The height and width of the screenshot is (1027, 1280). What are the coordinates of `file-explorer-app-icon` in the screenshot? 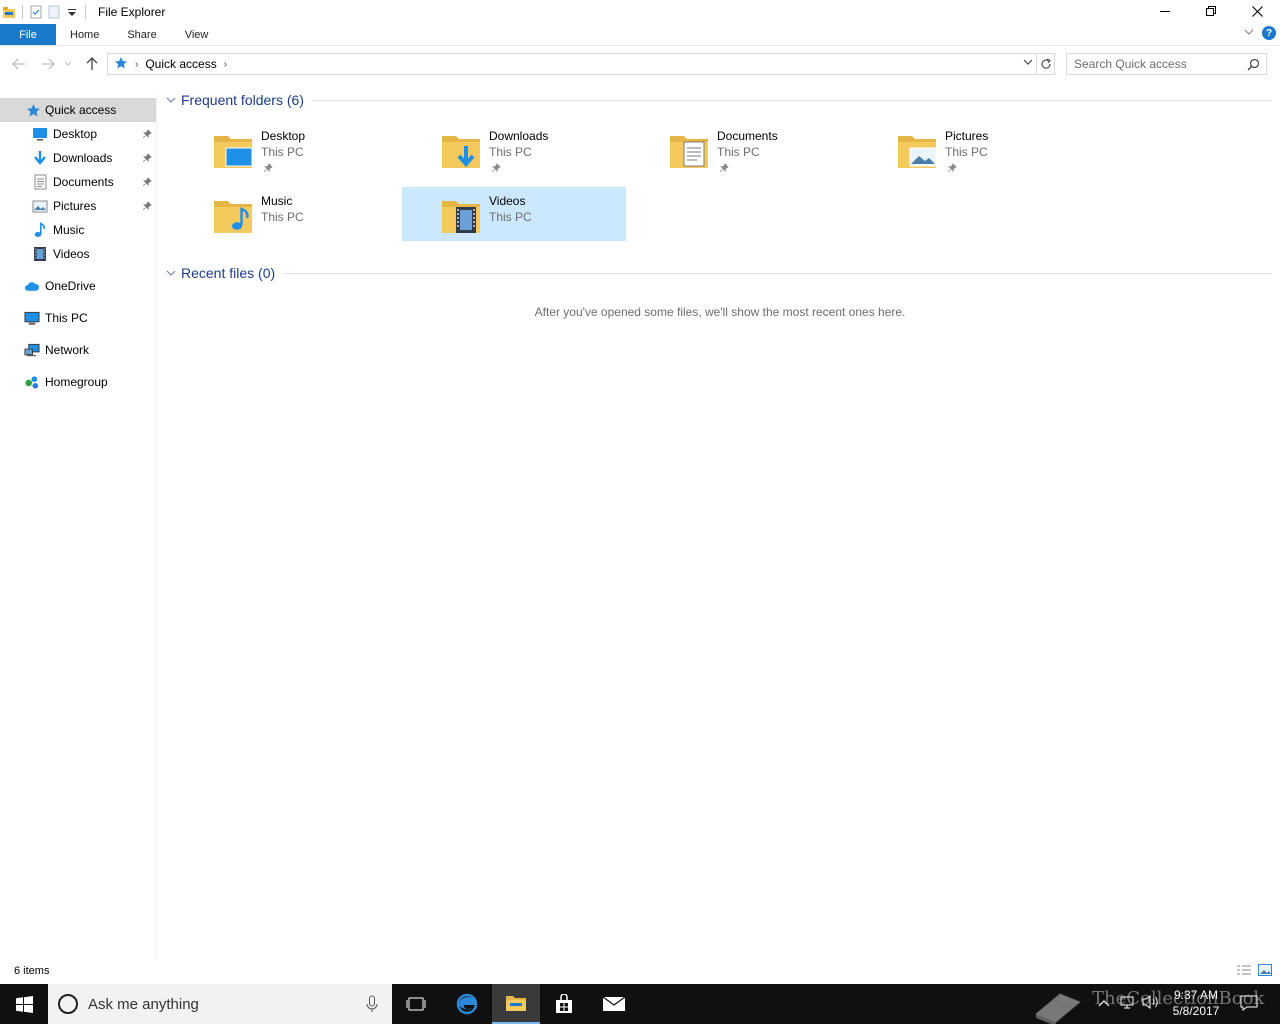 It's located at (9, 12).